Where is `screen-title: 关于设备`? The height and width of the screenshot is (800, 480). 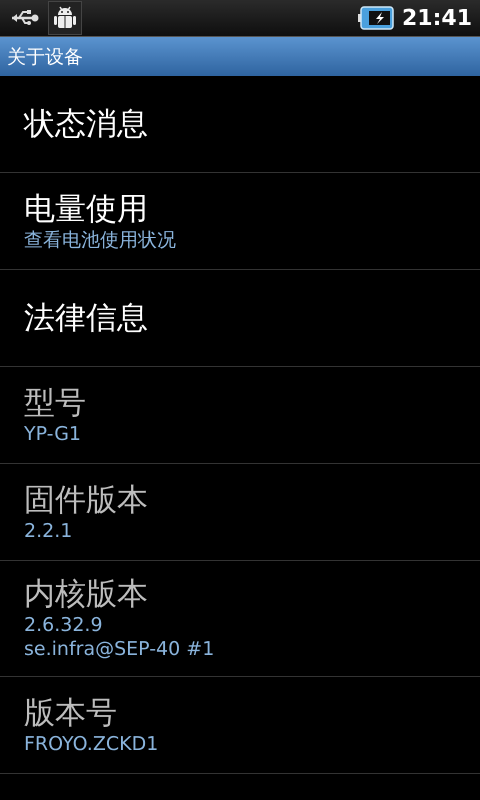
screen-title: 关于设备 is located at coordinates (45, 57).